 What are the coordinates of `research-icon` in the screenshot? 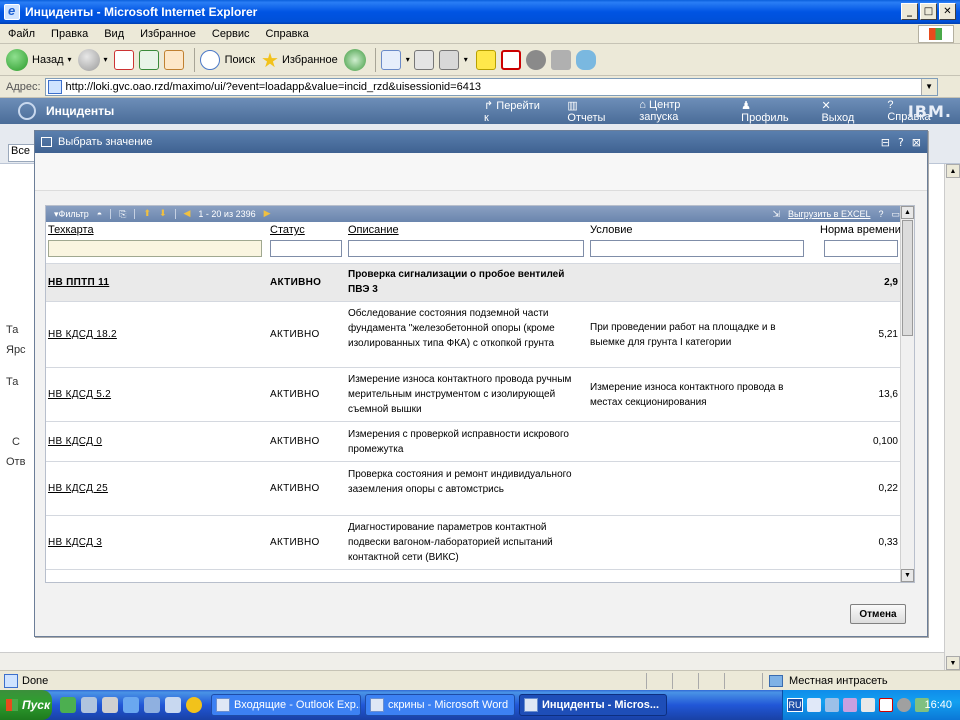 It's located at (560, 59).